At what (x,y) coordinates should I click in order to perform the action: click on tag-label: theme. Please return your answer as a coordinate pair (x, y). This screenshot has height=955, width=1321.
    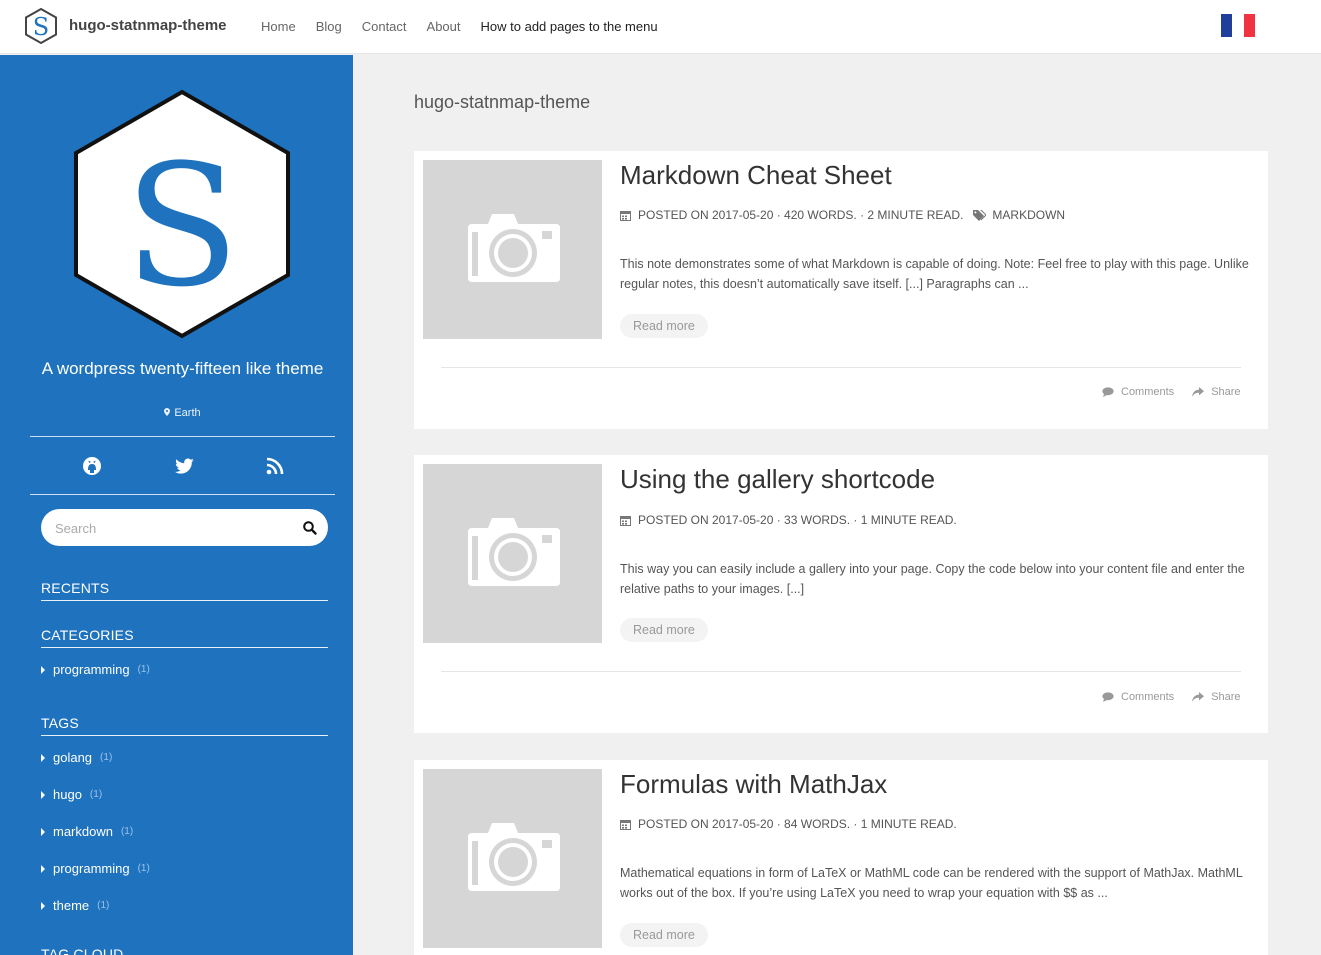
    Looking at the image, I should click on (71, 905).